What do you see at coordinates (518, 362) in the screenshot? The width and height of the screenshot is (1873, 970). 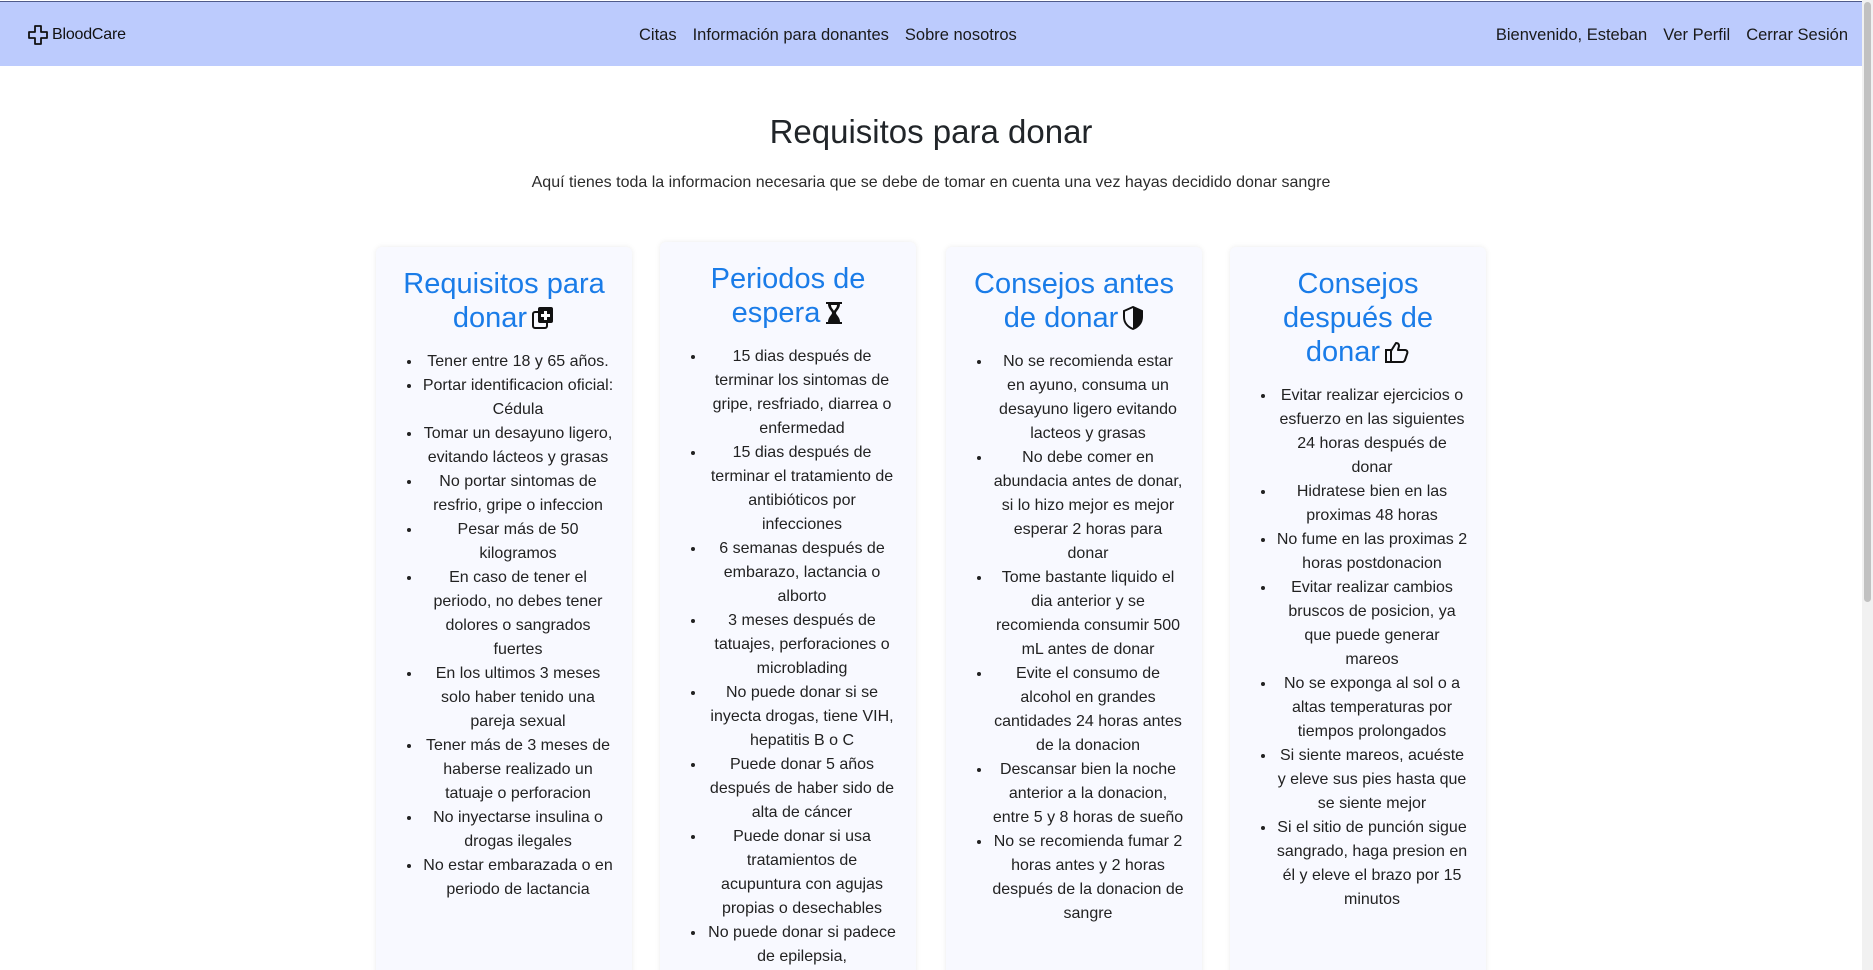 I see `list-item: Tener entre 18 y 65 años.` at bounding box center [518, 362].